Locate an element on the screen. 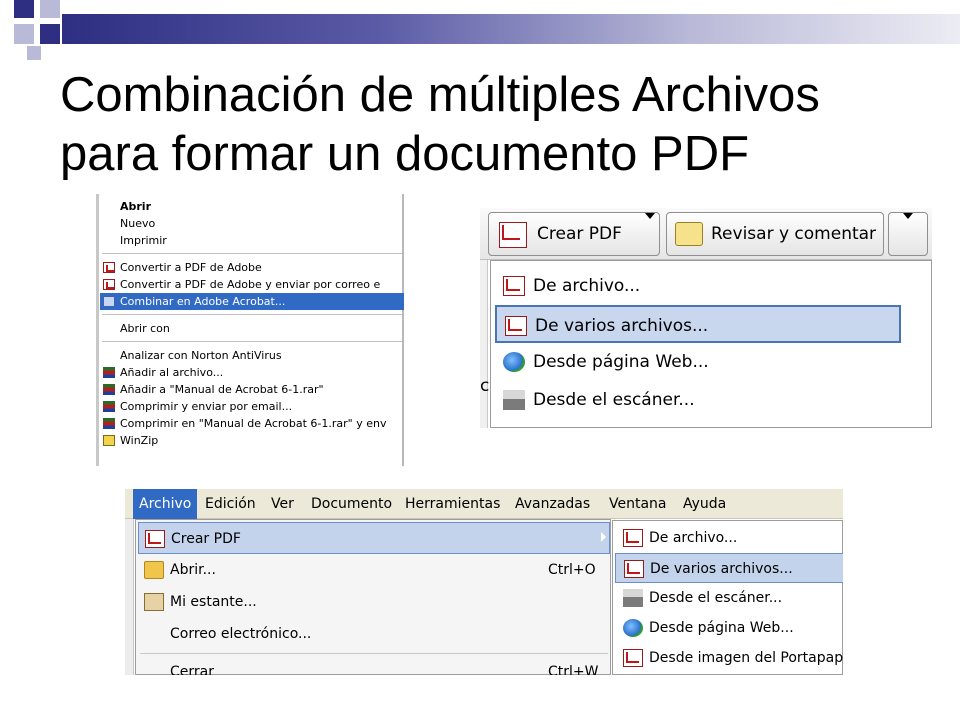  menu-edicion: Edición is located at coordinates (230, 504).